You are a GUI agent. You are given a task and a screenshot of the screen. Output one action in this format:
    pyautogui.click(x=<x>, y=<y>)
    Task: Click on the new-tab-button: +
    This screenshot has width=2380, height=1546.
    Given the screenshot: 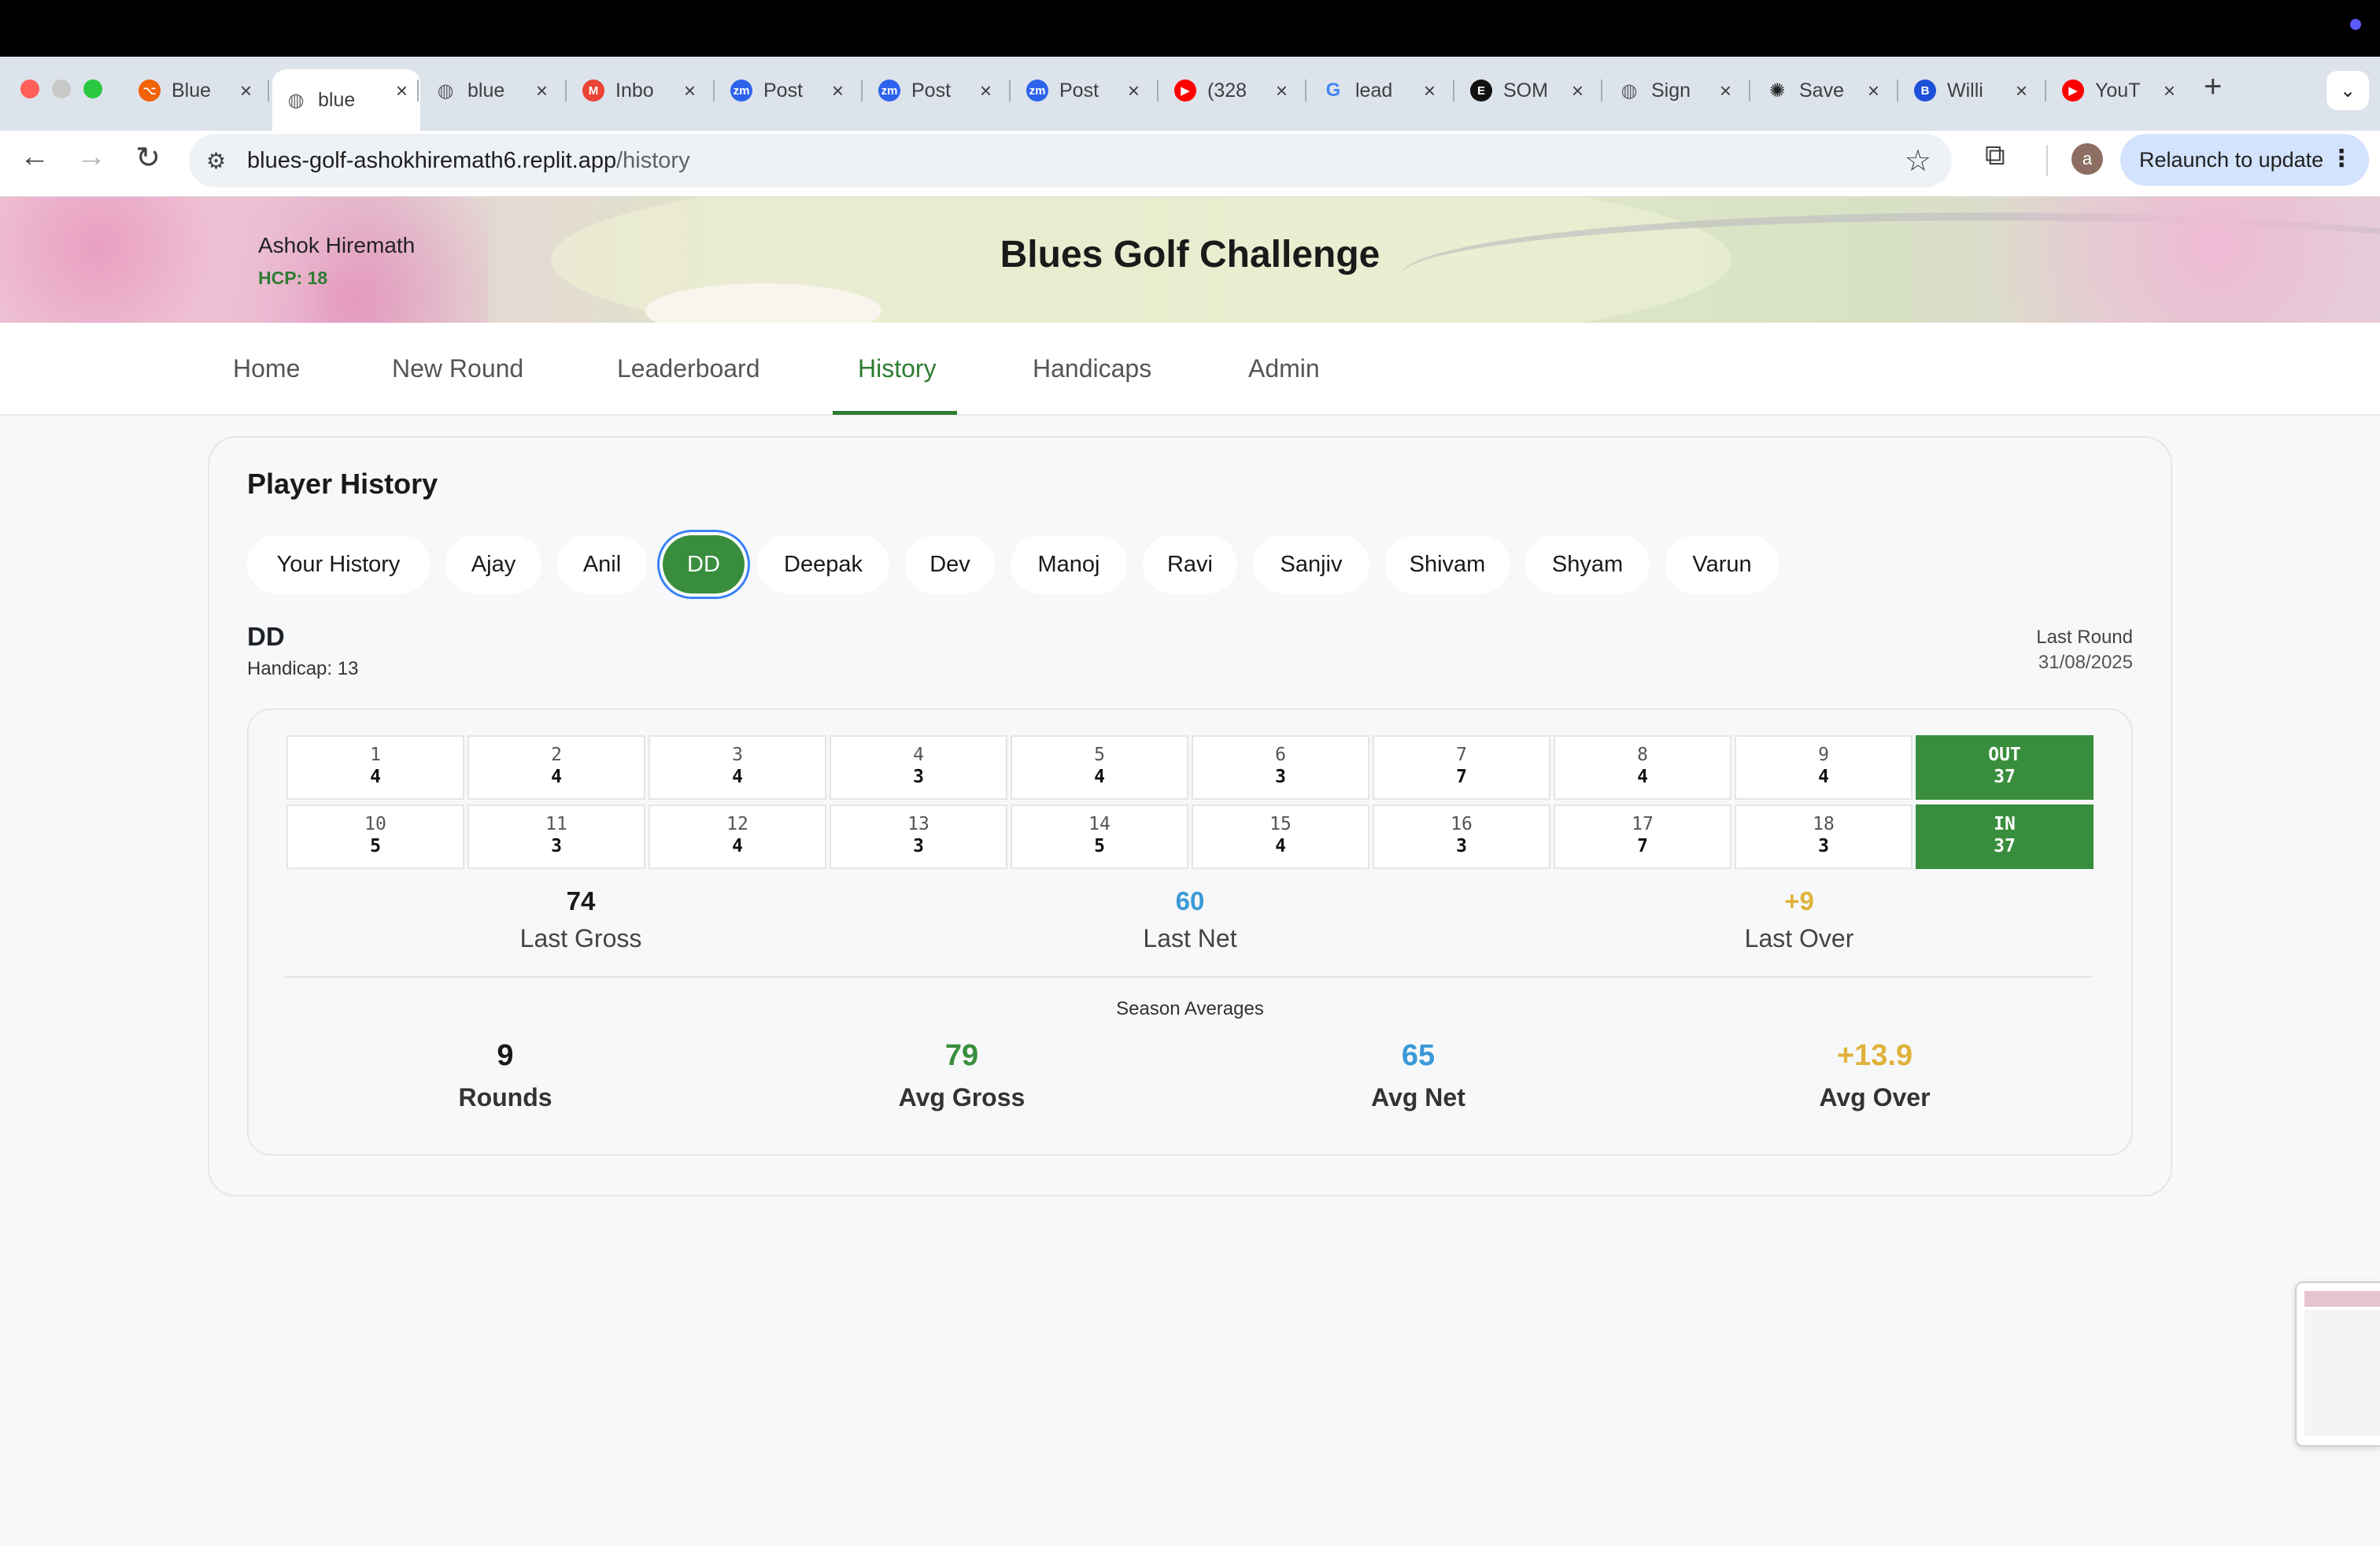 What is the action you would take?
    pyautogui.click(x=2213, y=87)
    